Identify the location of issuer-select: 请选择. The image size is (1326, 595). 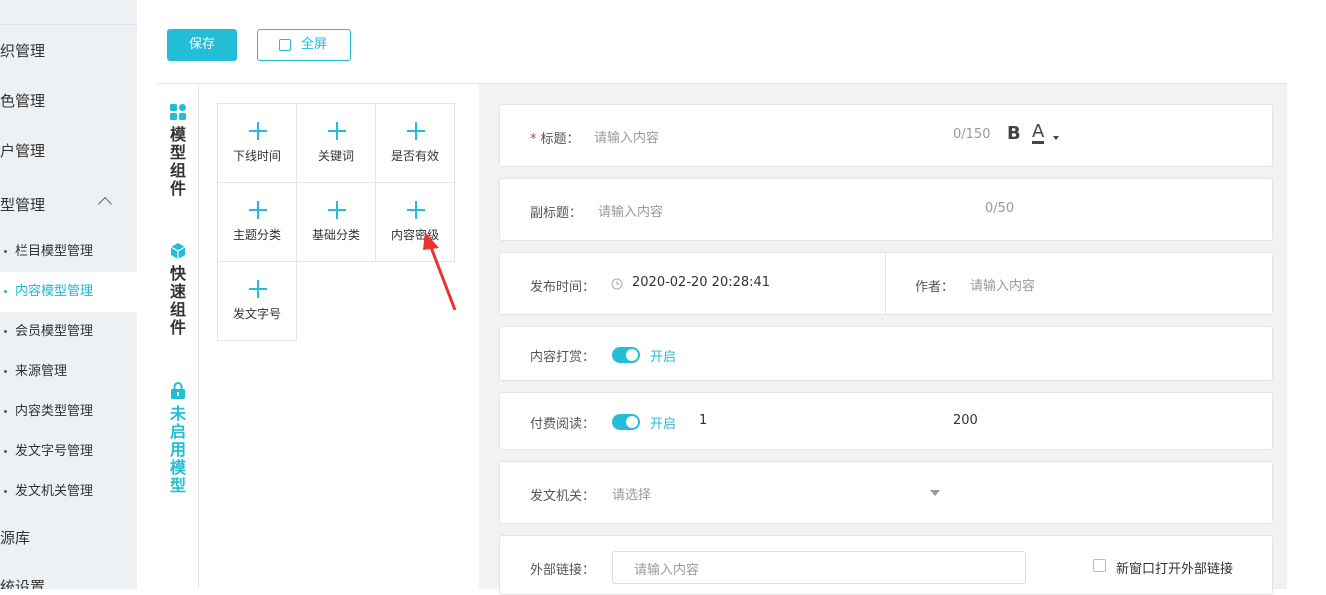
(631, 493).